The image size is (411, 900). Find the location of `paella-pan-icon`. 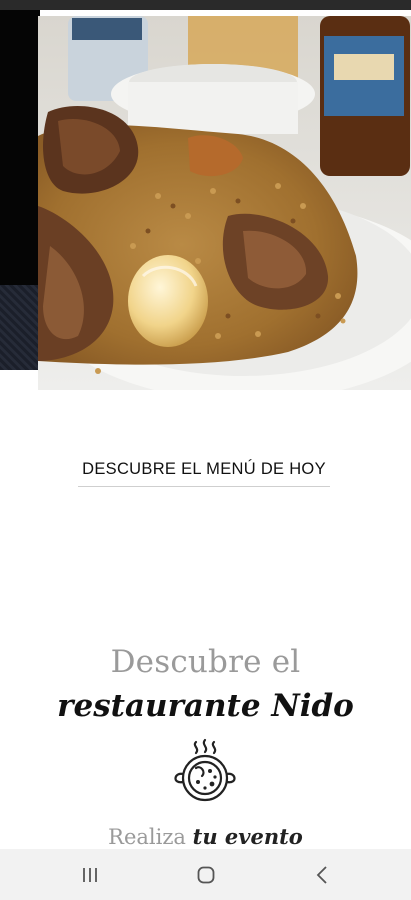

paella-pan-icon is located at coordinates (205, 771).